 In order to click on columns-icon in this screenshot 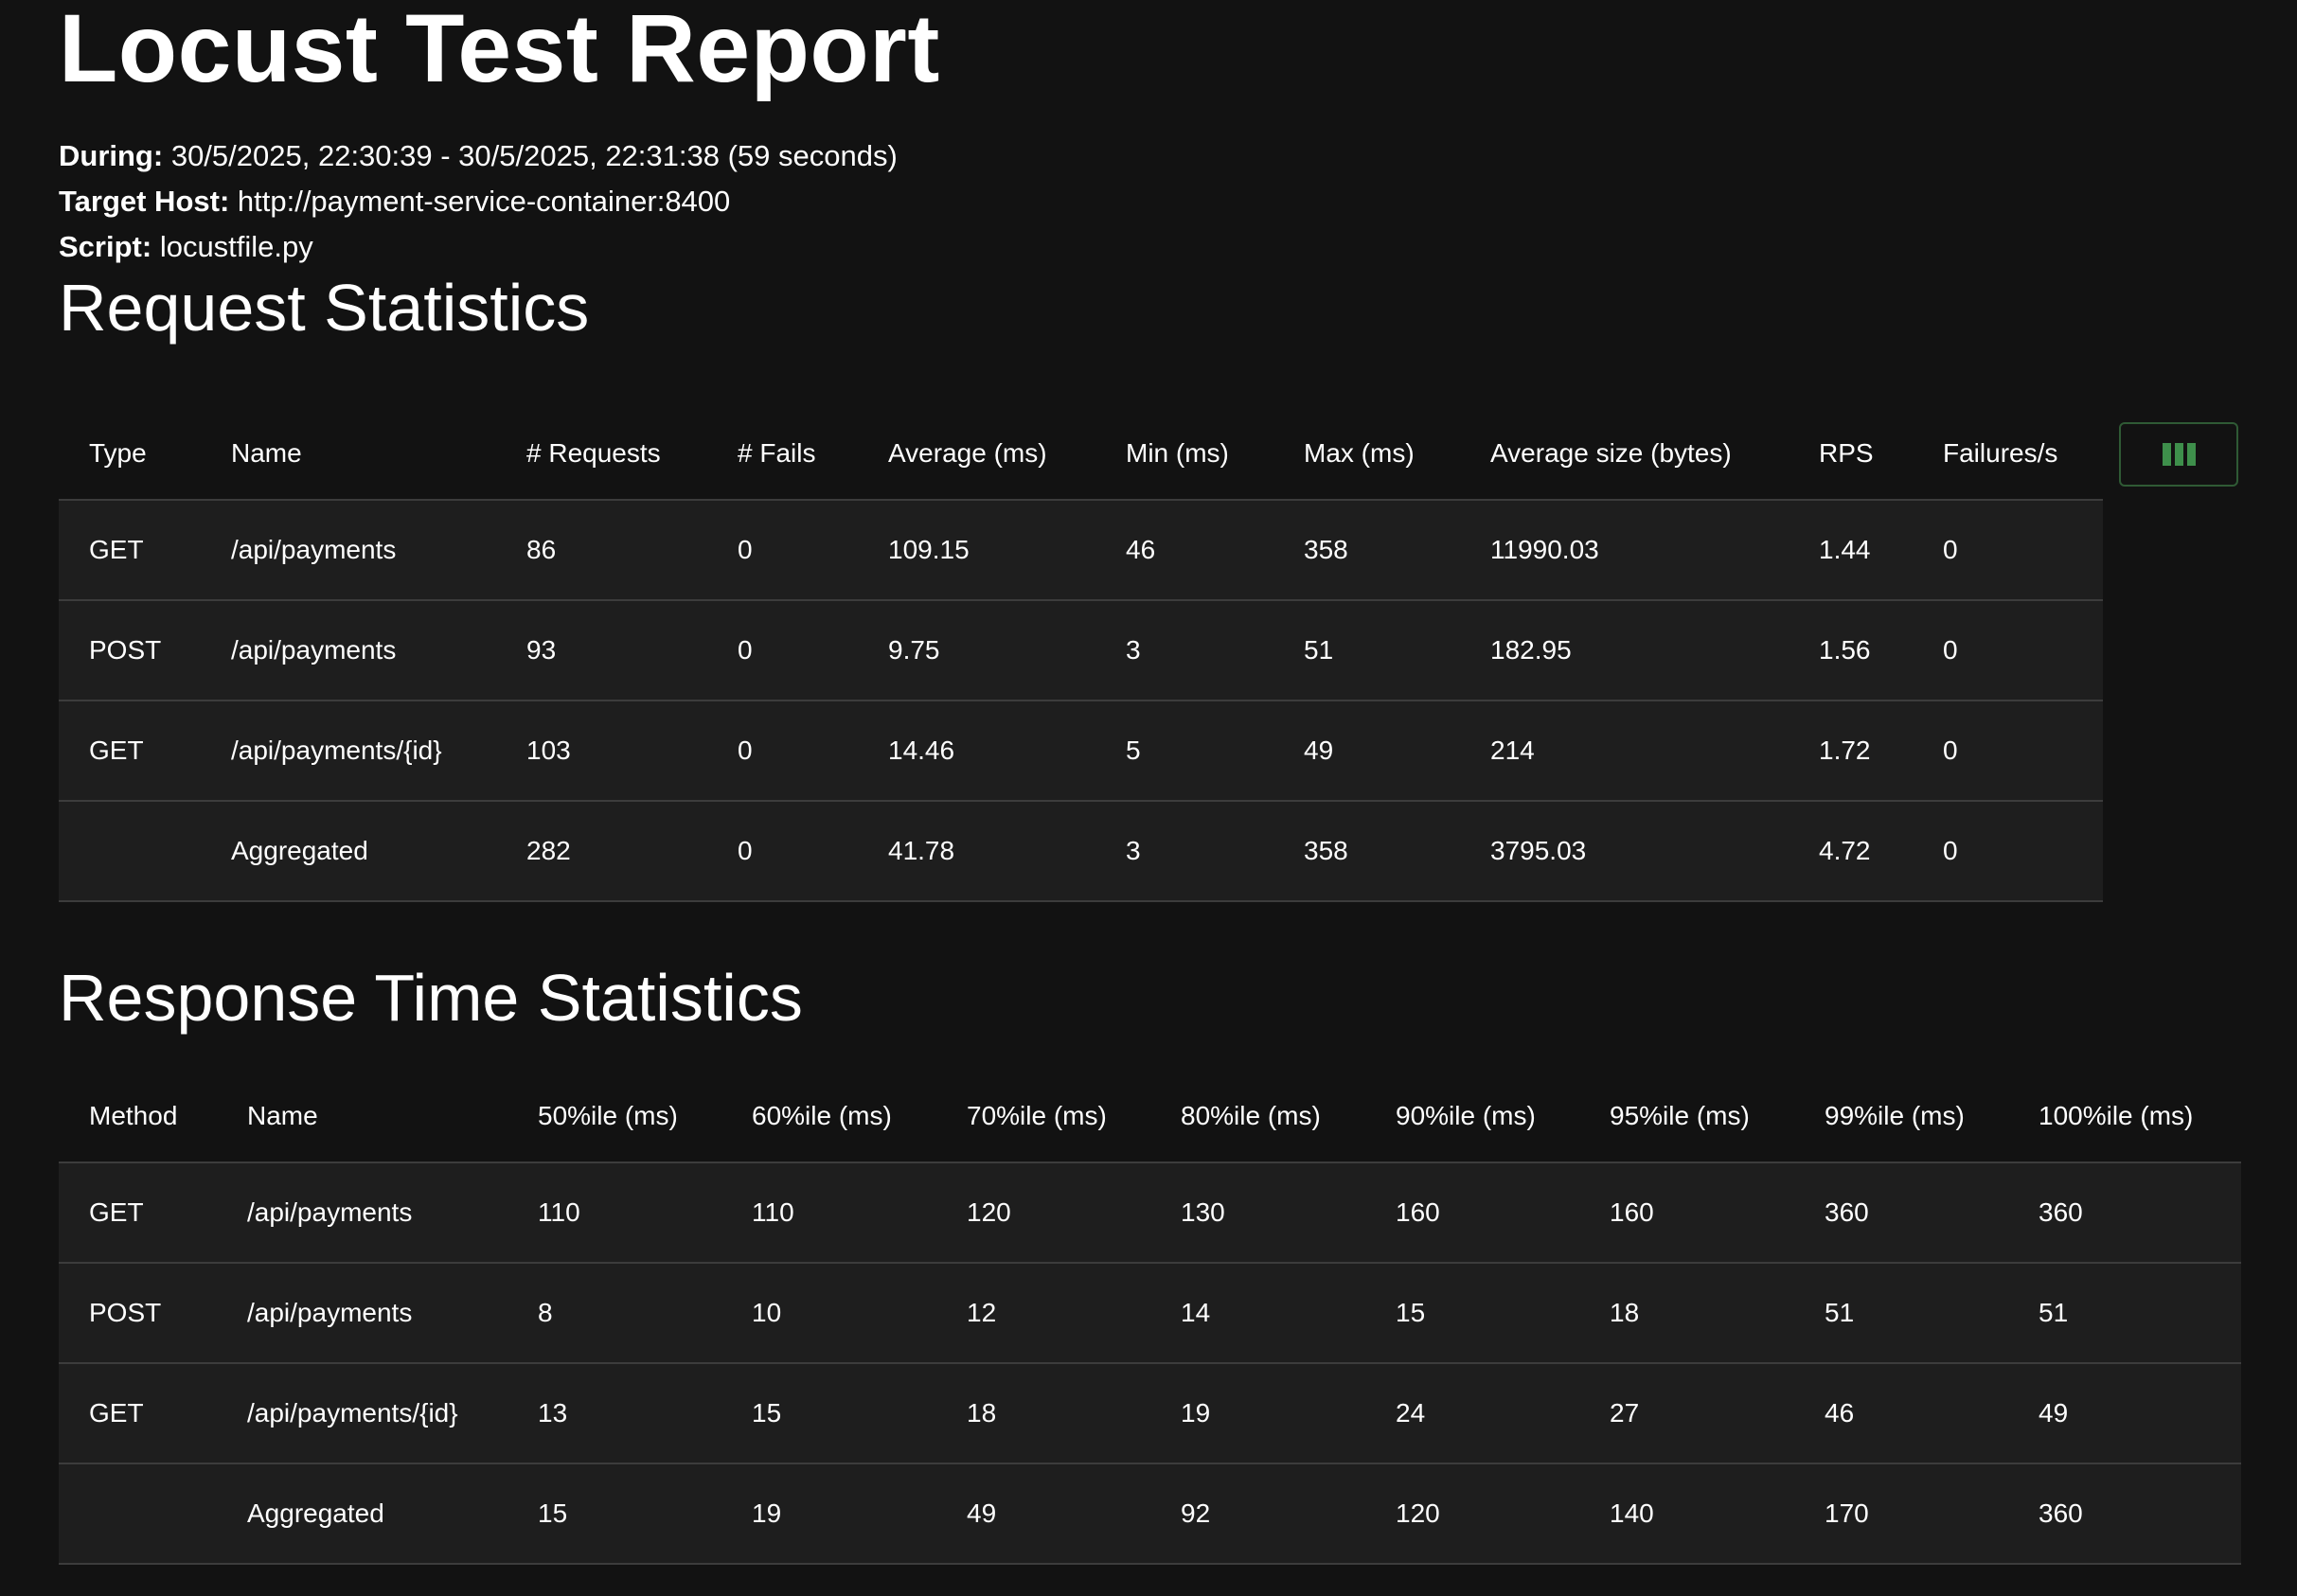, I will do `click(2179, 454)`.